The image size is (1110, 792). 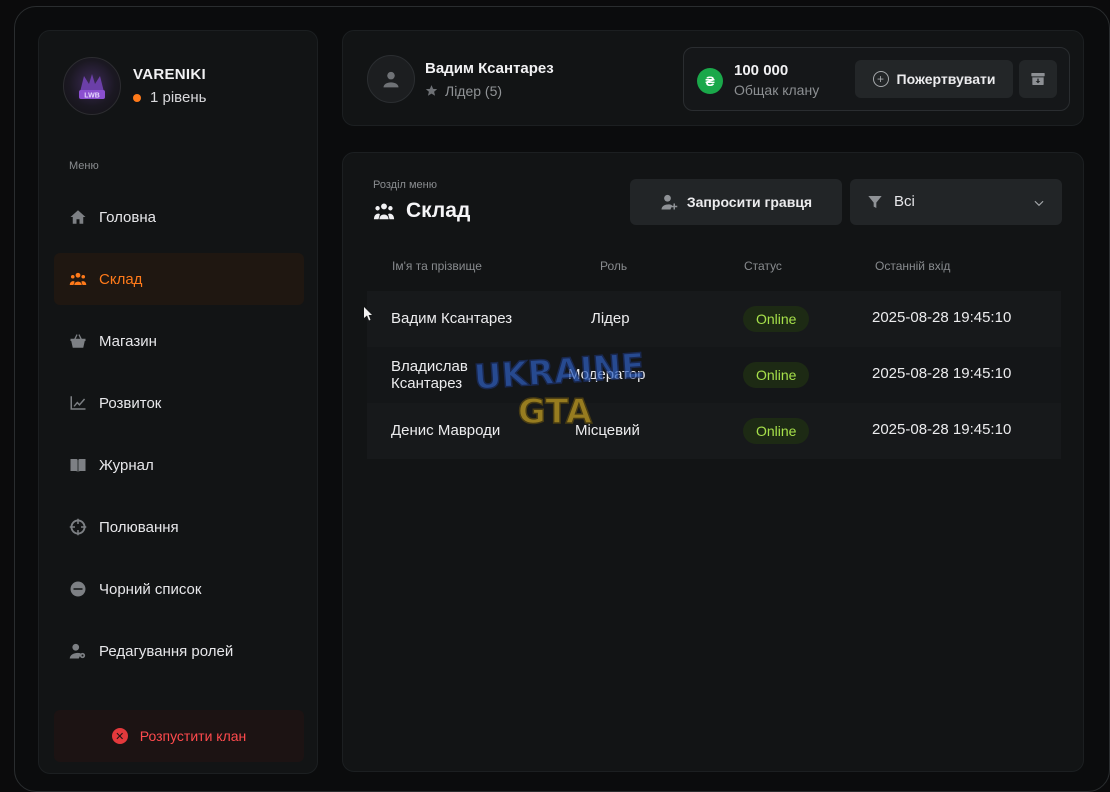 What do you see at coordinates (763, 266) in the screenshot?
I see `column-header-status: Статус` at bounding box center [763, 266].